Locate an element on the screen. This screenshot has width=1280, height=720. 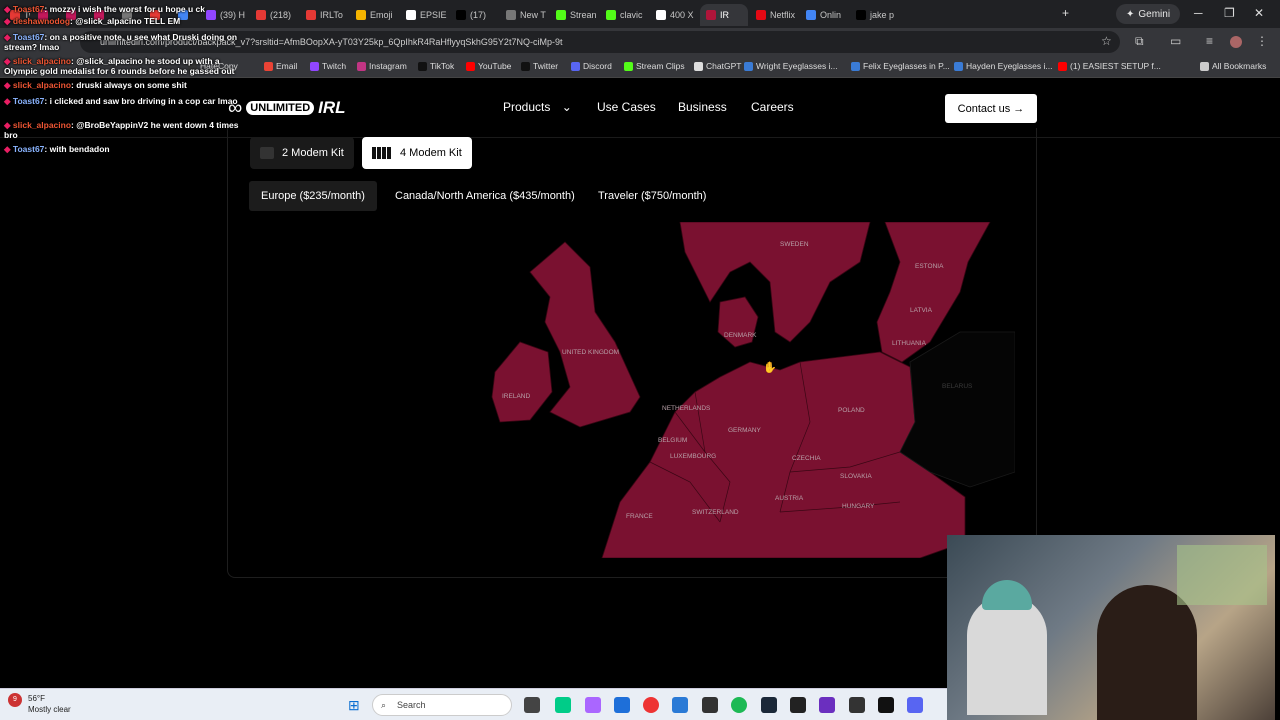
restore-icon: ❐ is located at coordinates (1229, 13).